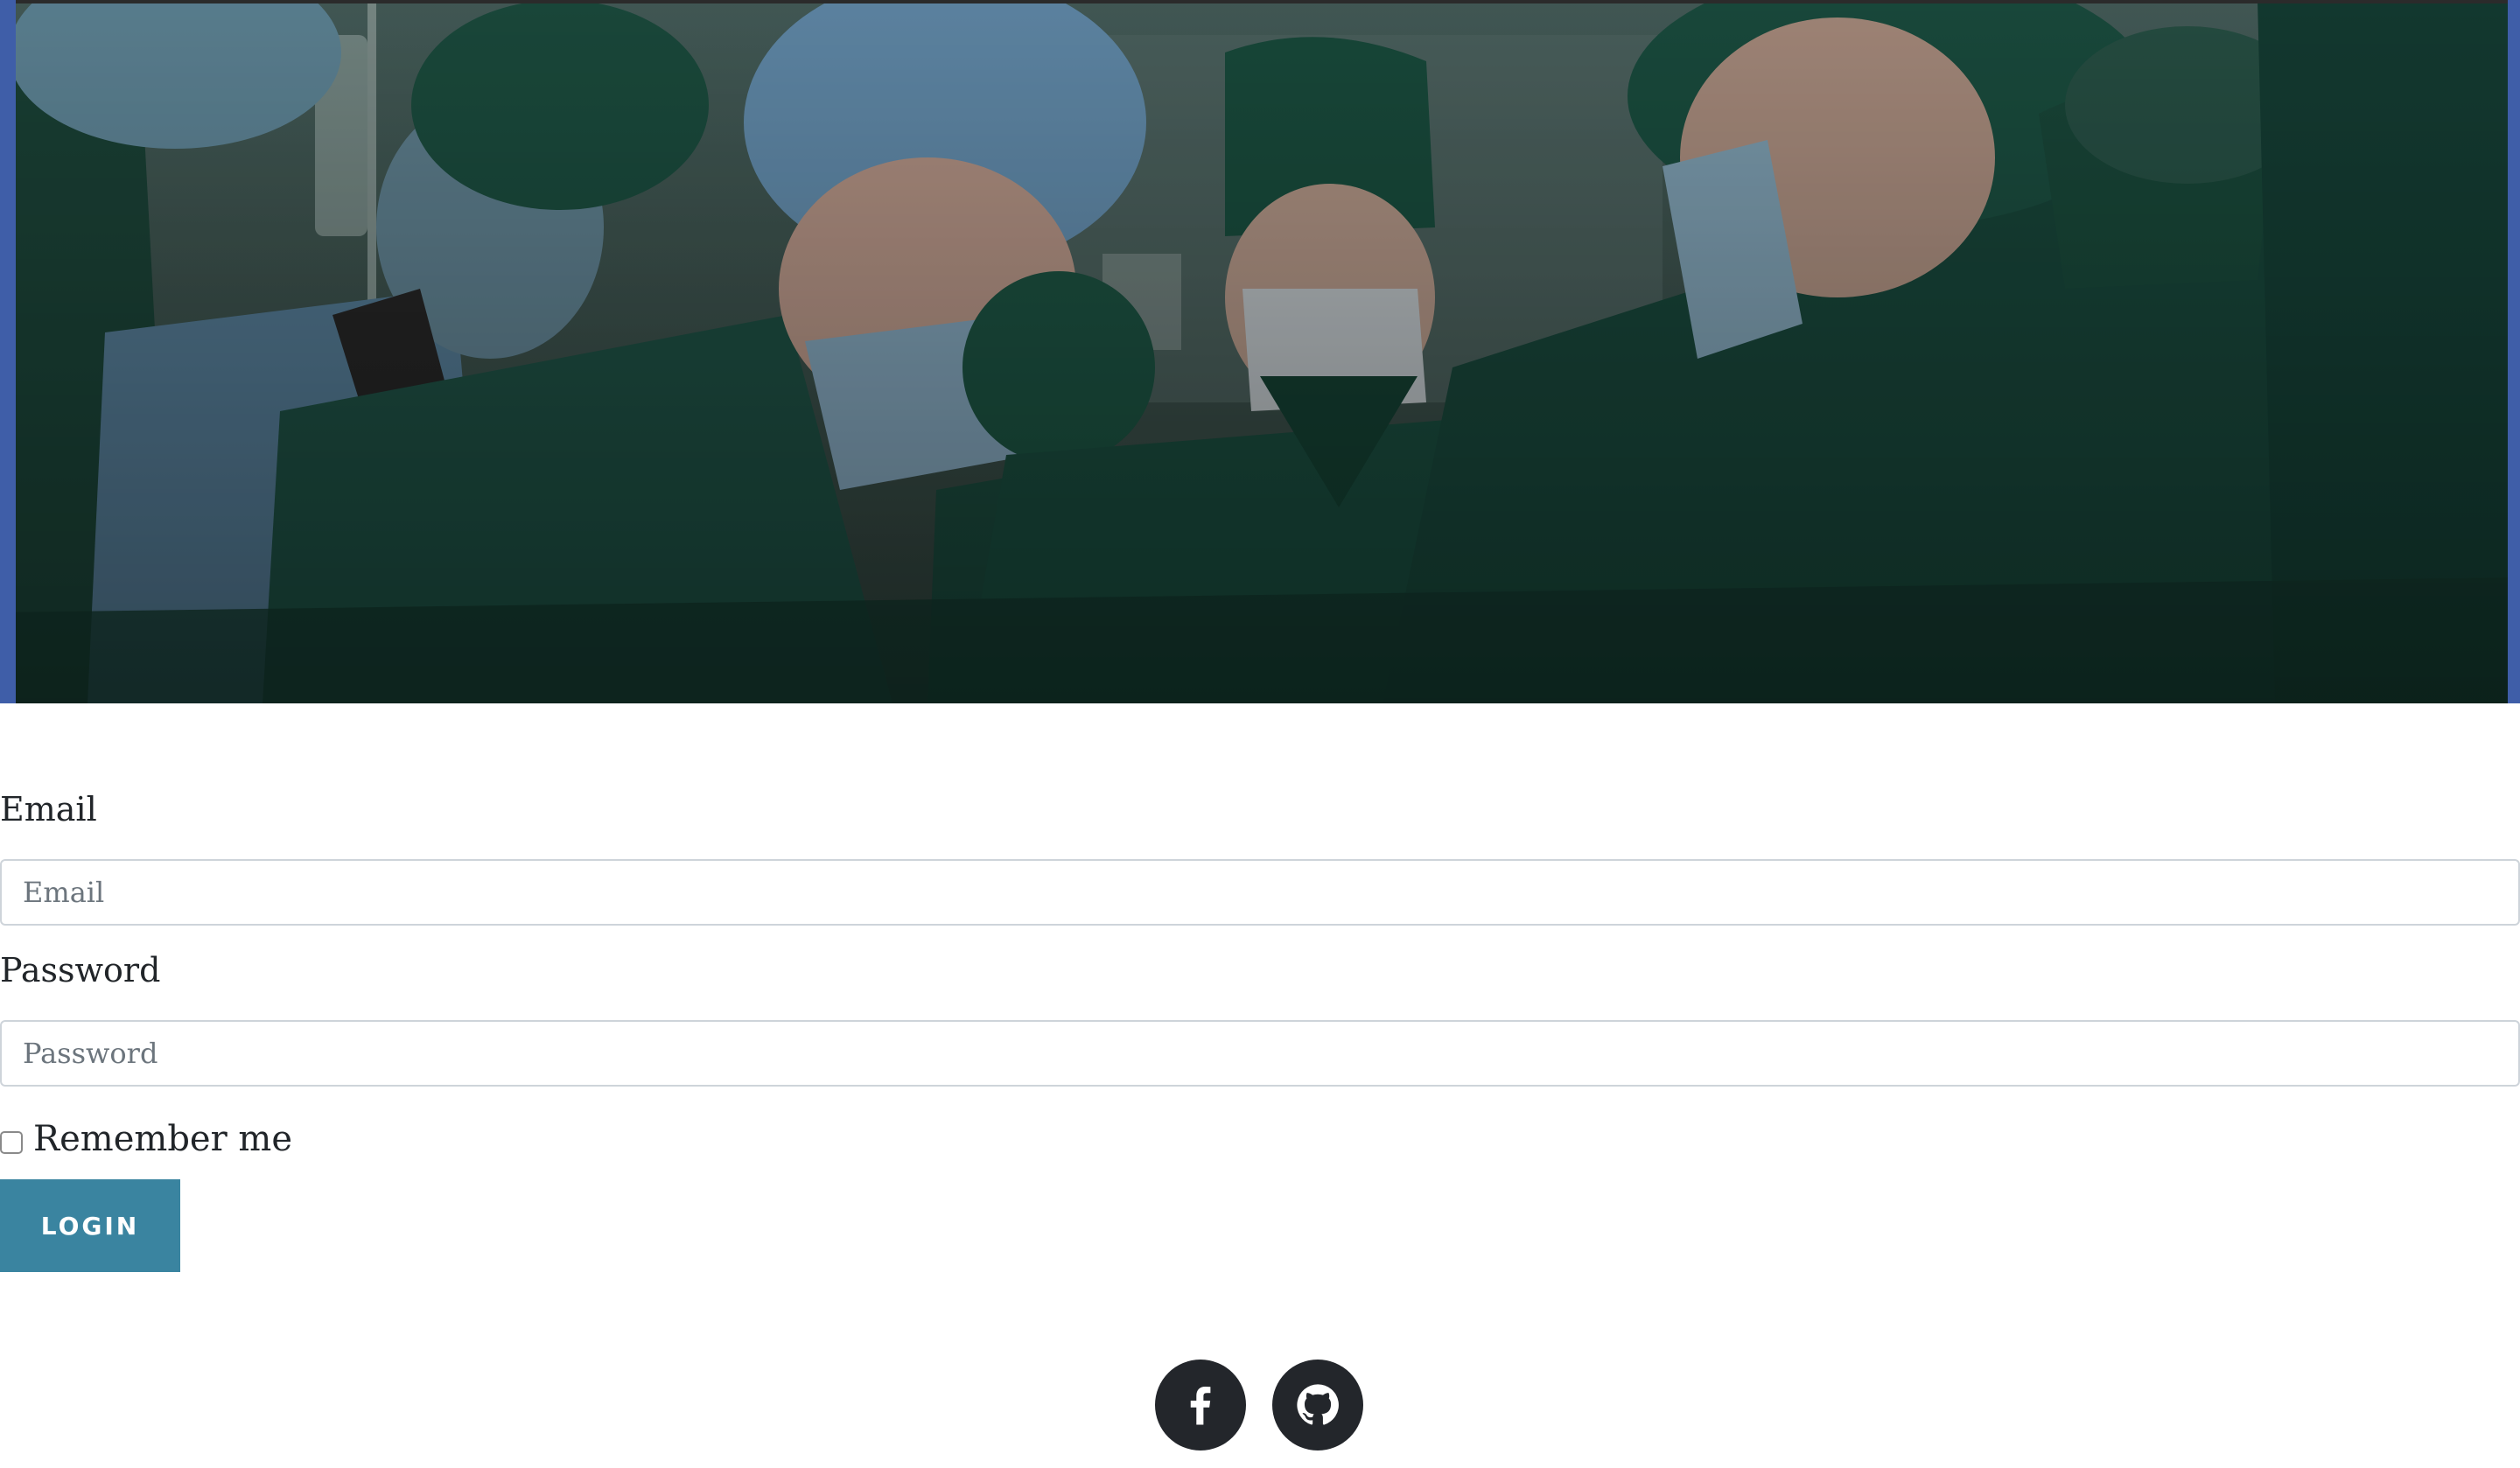 This screenshot has width=2520, height=1468. I want to click on github-icon, so click(1318, 1404).